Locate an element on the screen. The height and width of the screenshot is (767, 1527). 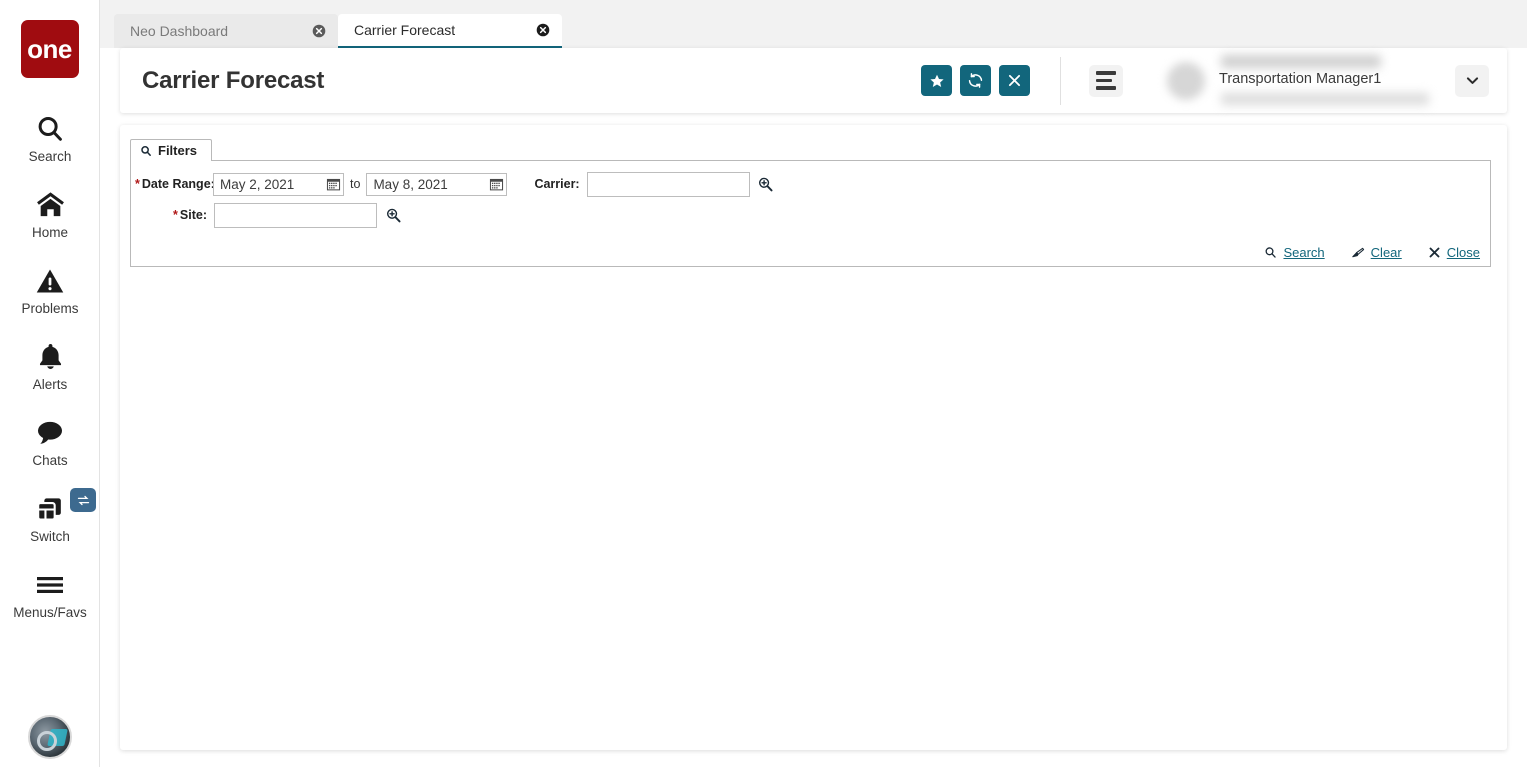
user-text: Transportation Manager1 is located at coordinates (1333, 81).